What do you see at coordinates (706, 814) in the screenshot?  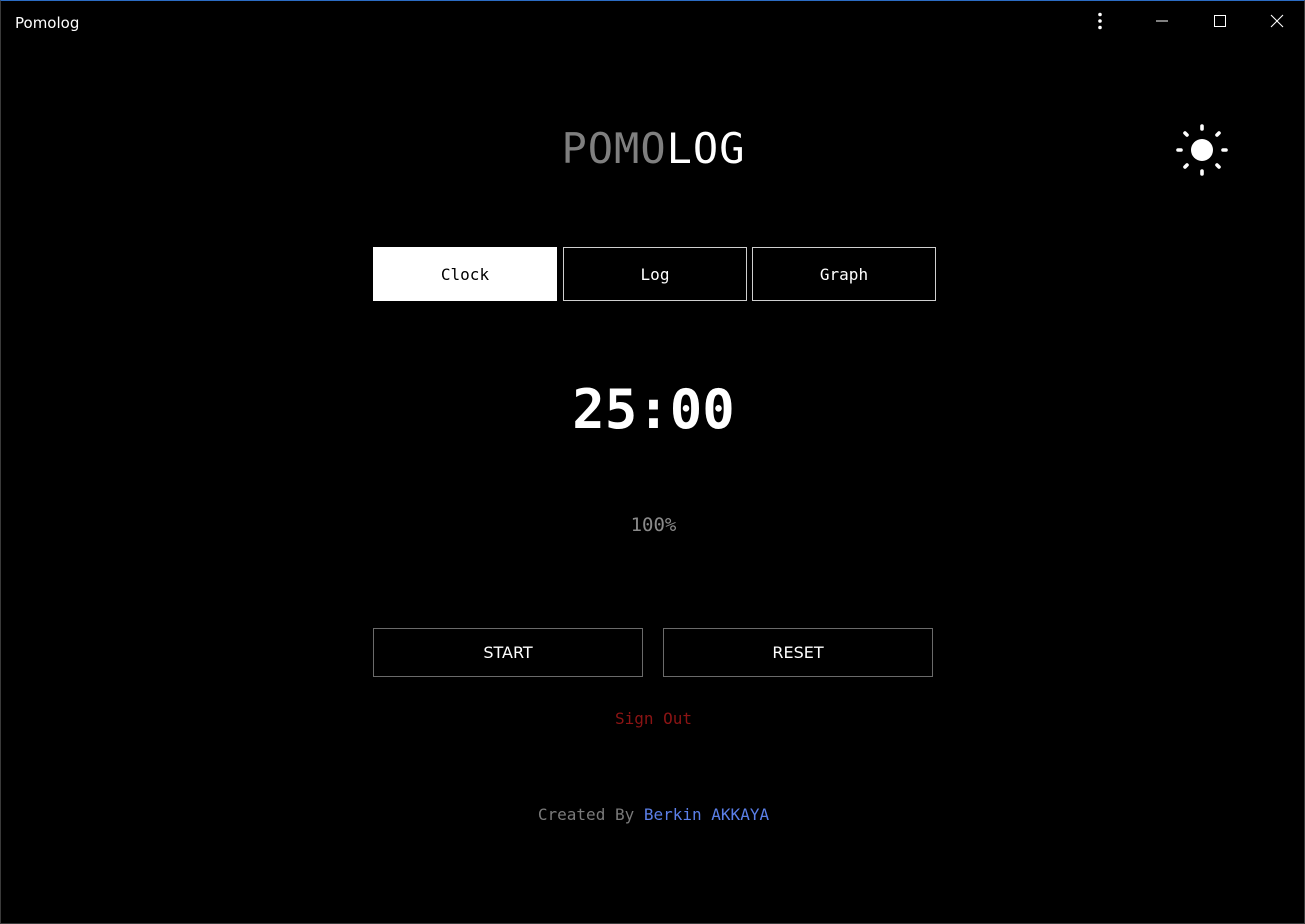 I see `author-link: Berkin AKKAYA` at bounding box center [706, 814].